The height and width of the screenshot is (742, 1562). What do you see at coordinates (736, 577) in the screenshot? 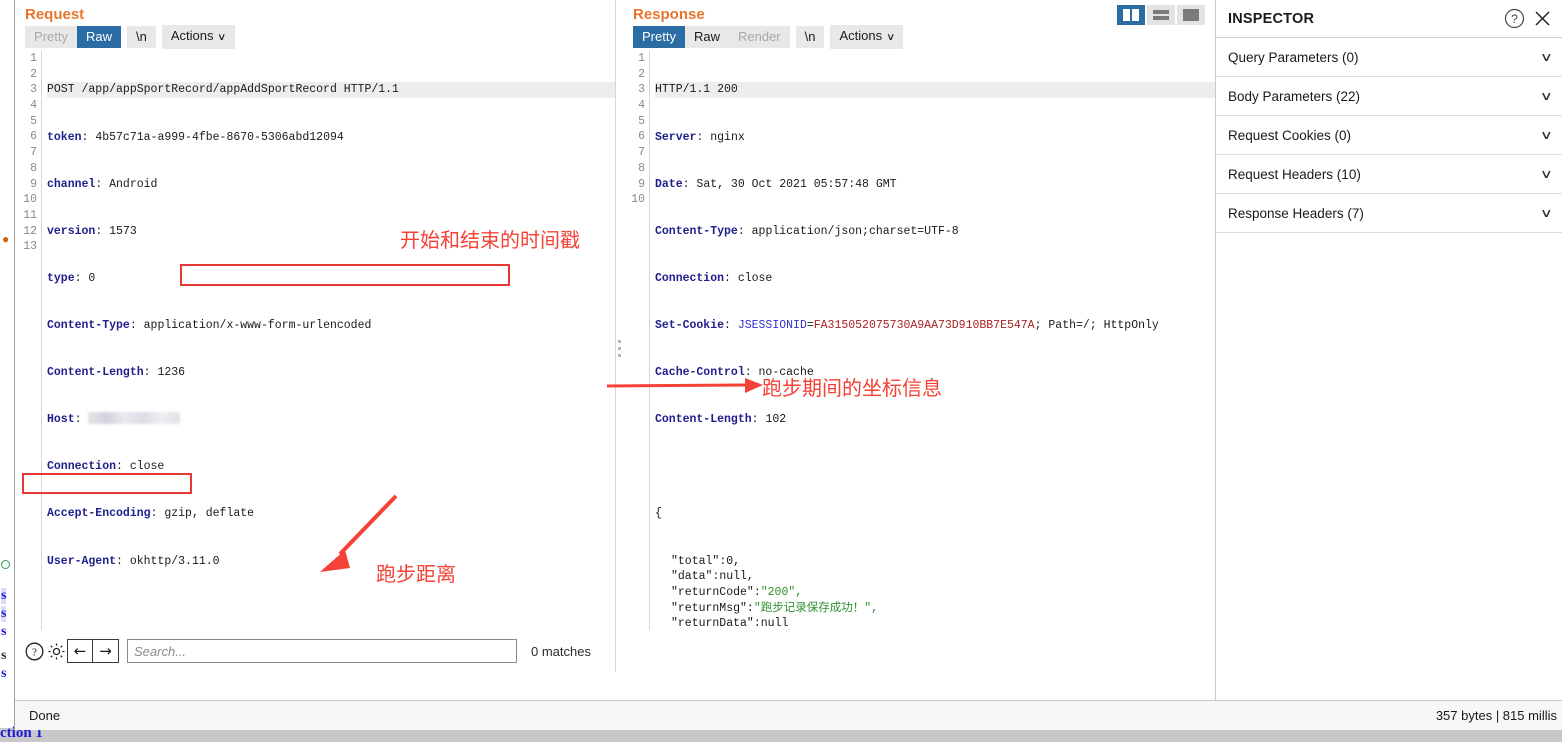
I see `json-value: null,` at bounding box center [736, 577].